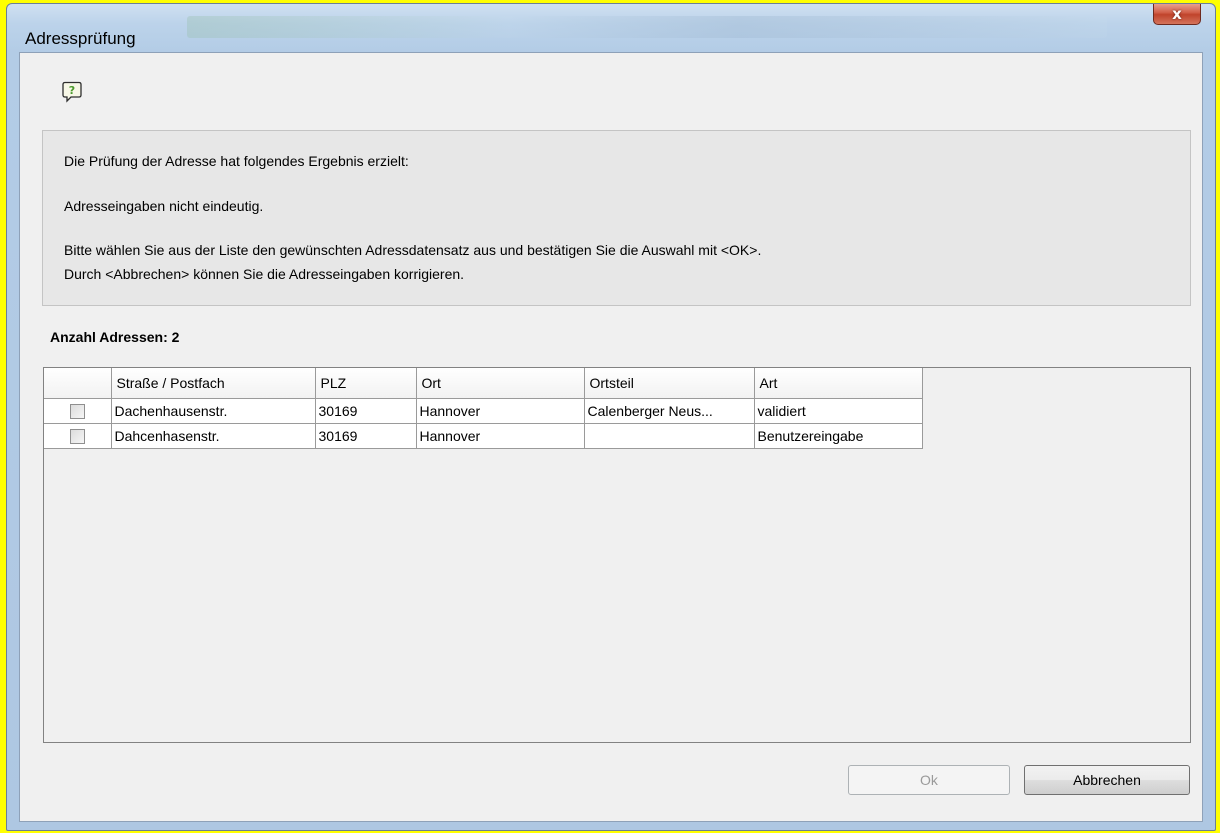 The image size is (1220, 833). Describe the element at coordinates (1107, 780) in the screenshot. I see `cancel-button: Abbrechen` at that location.